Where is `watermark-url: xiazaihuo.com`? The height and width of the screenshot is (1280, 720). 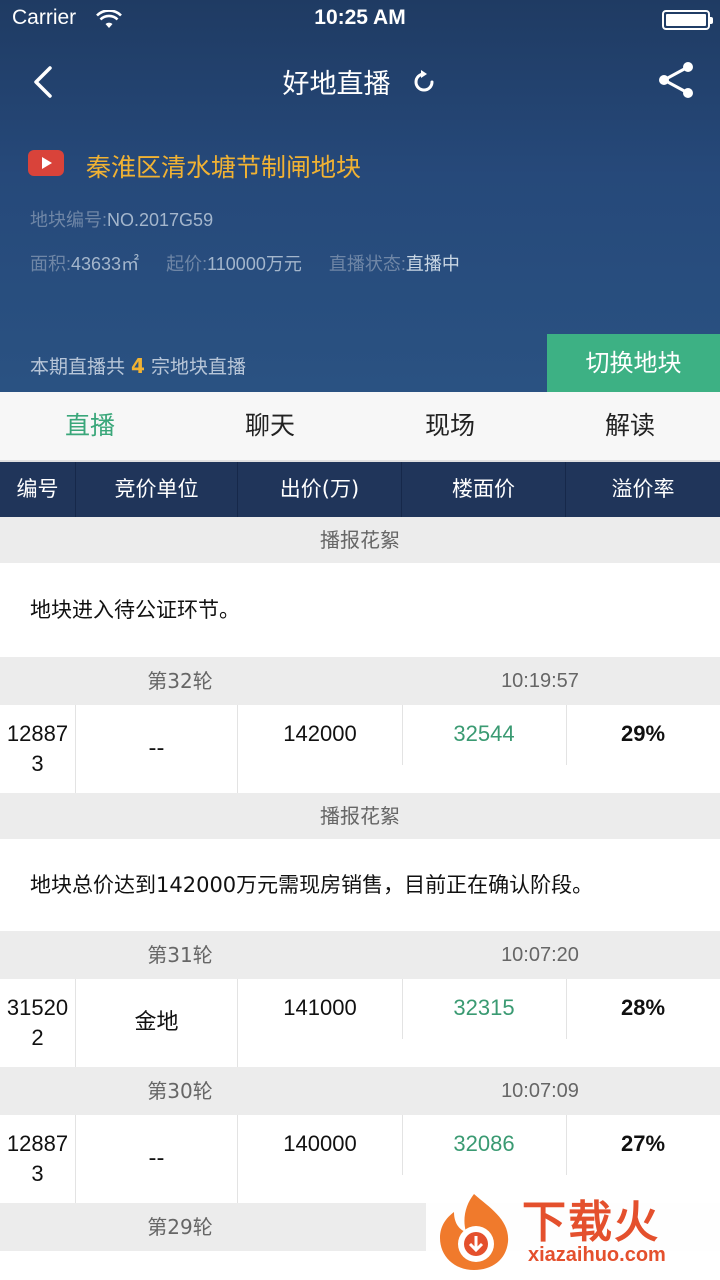 watermark-url: xiazaihuo.com is located at coordinates (597, 1255).